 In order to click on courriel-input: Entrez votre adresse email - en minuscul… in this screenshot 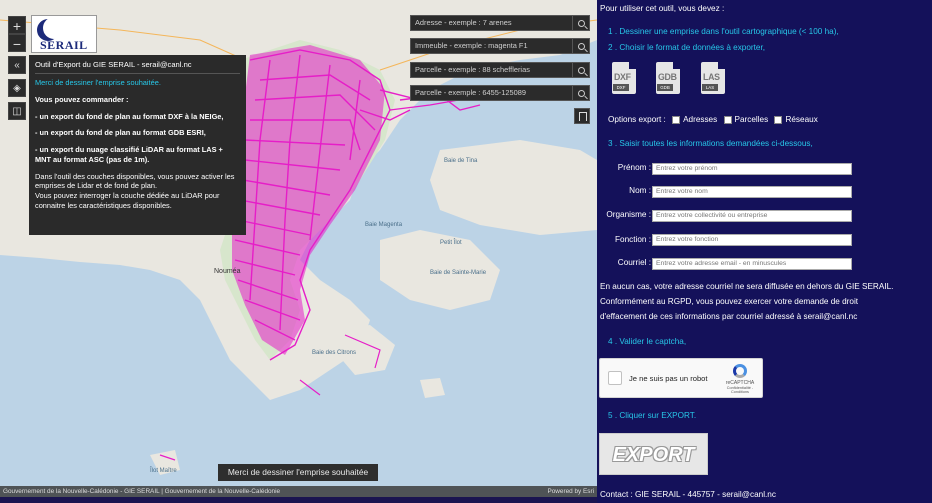, I will do `click(752, 264)`.